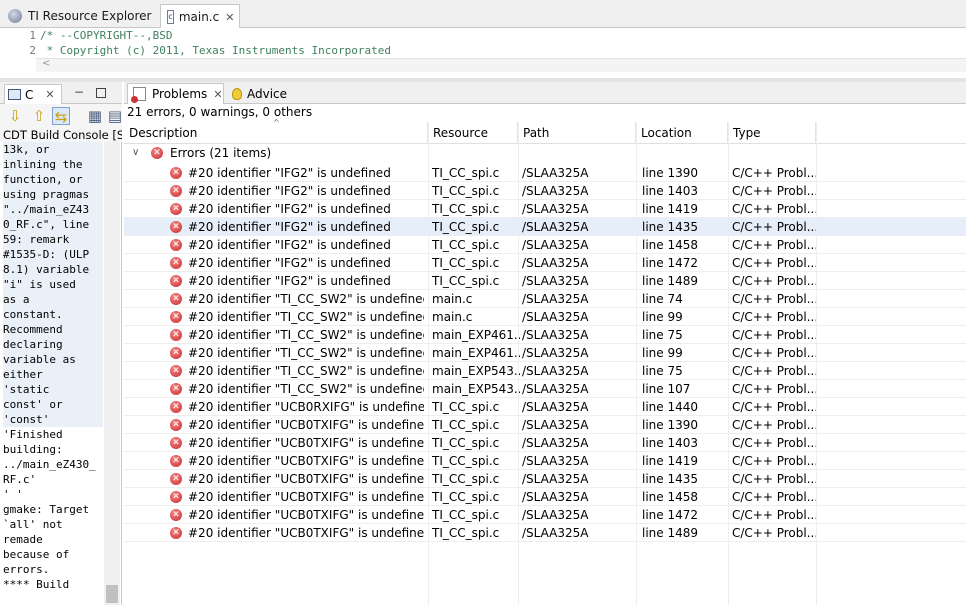 The width and height of the screenshot is (966, 605). I want to click on column-header-path: Path, so click(577, 133).